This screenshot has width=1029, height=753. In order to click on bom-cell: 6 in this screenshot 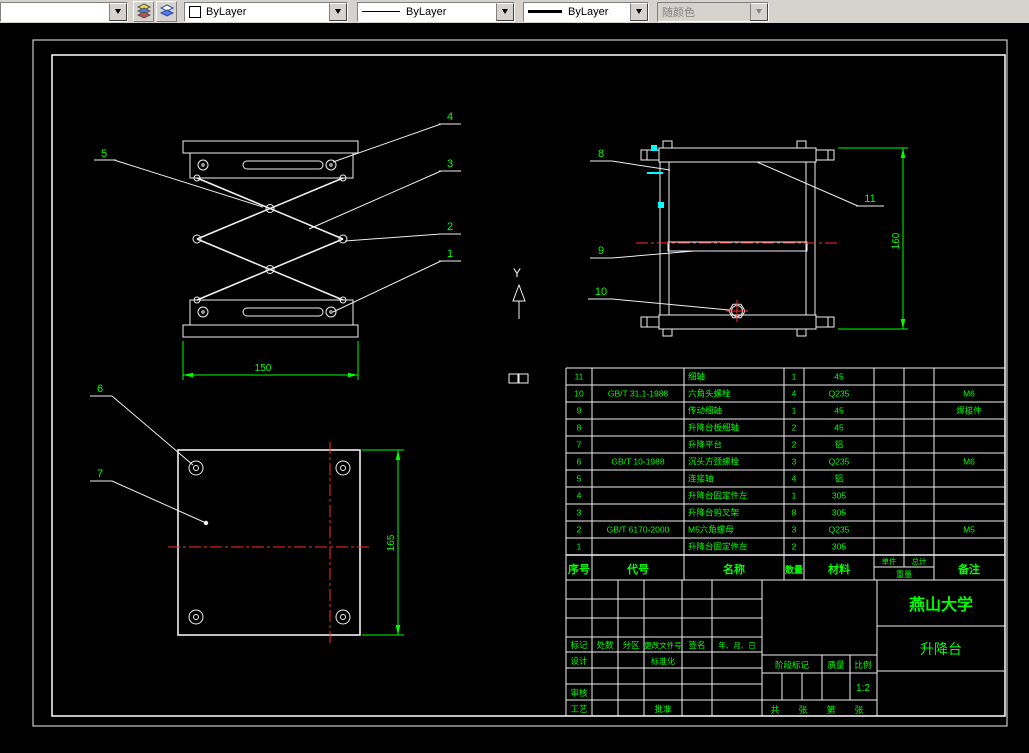, I will do `click(579, 462)`.